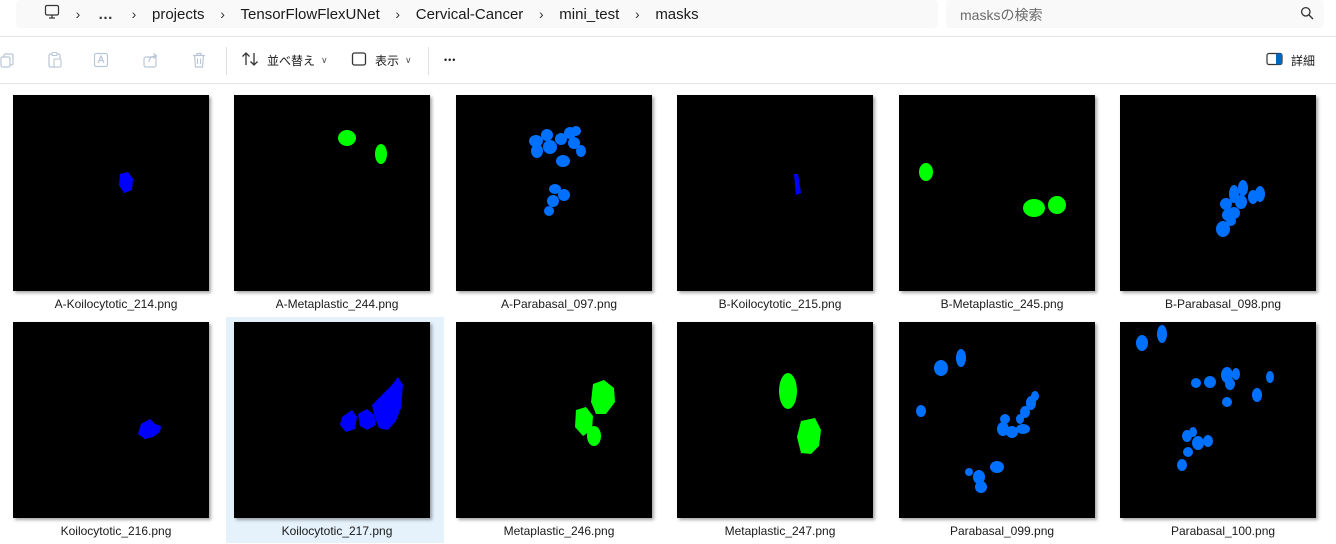 This screenshot has height=544, width=1336. Describe the element at coordinates (559, 304) in the screenshot. I see `file-name: A-Parabasal_097.png` at that location.